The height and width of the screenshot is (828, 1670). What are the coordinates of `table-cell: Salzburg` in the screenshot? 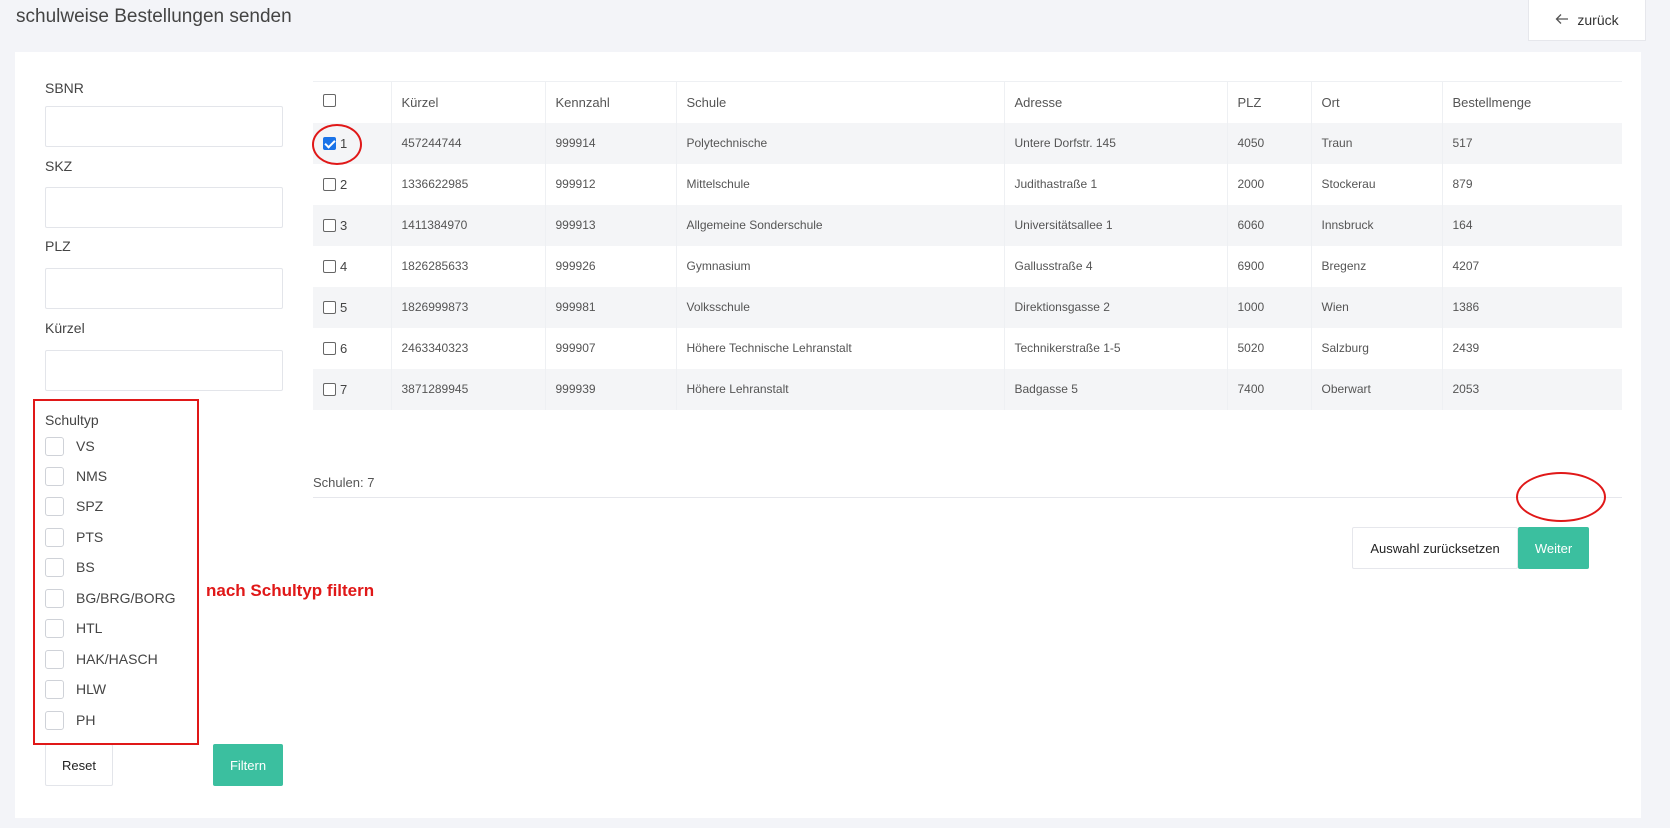 It's located at (1377, 348).